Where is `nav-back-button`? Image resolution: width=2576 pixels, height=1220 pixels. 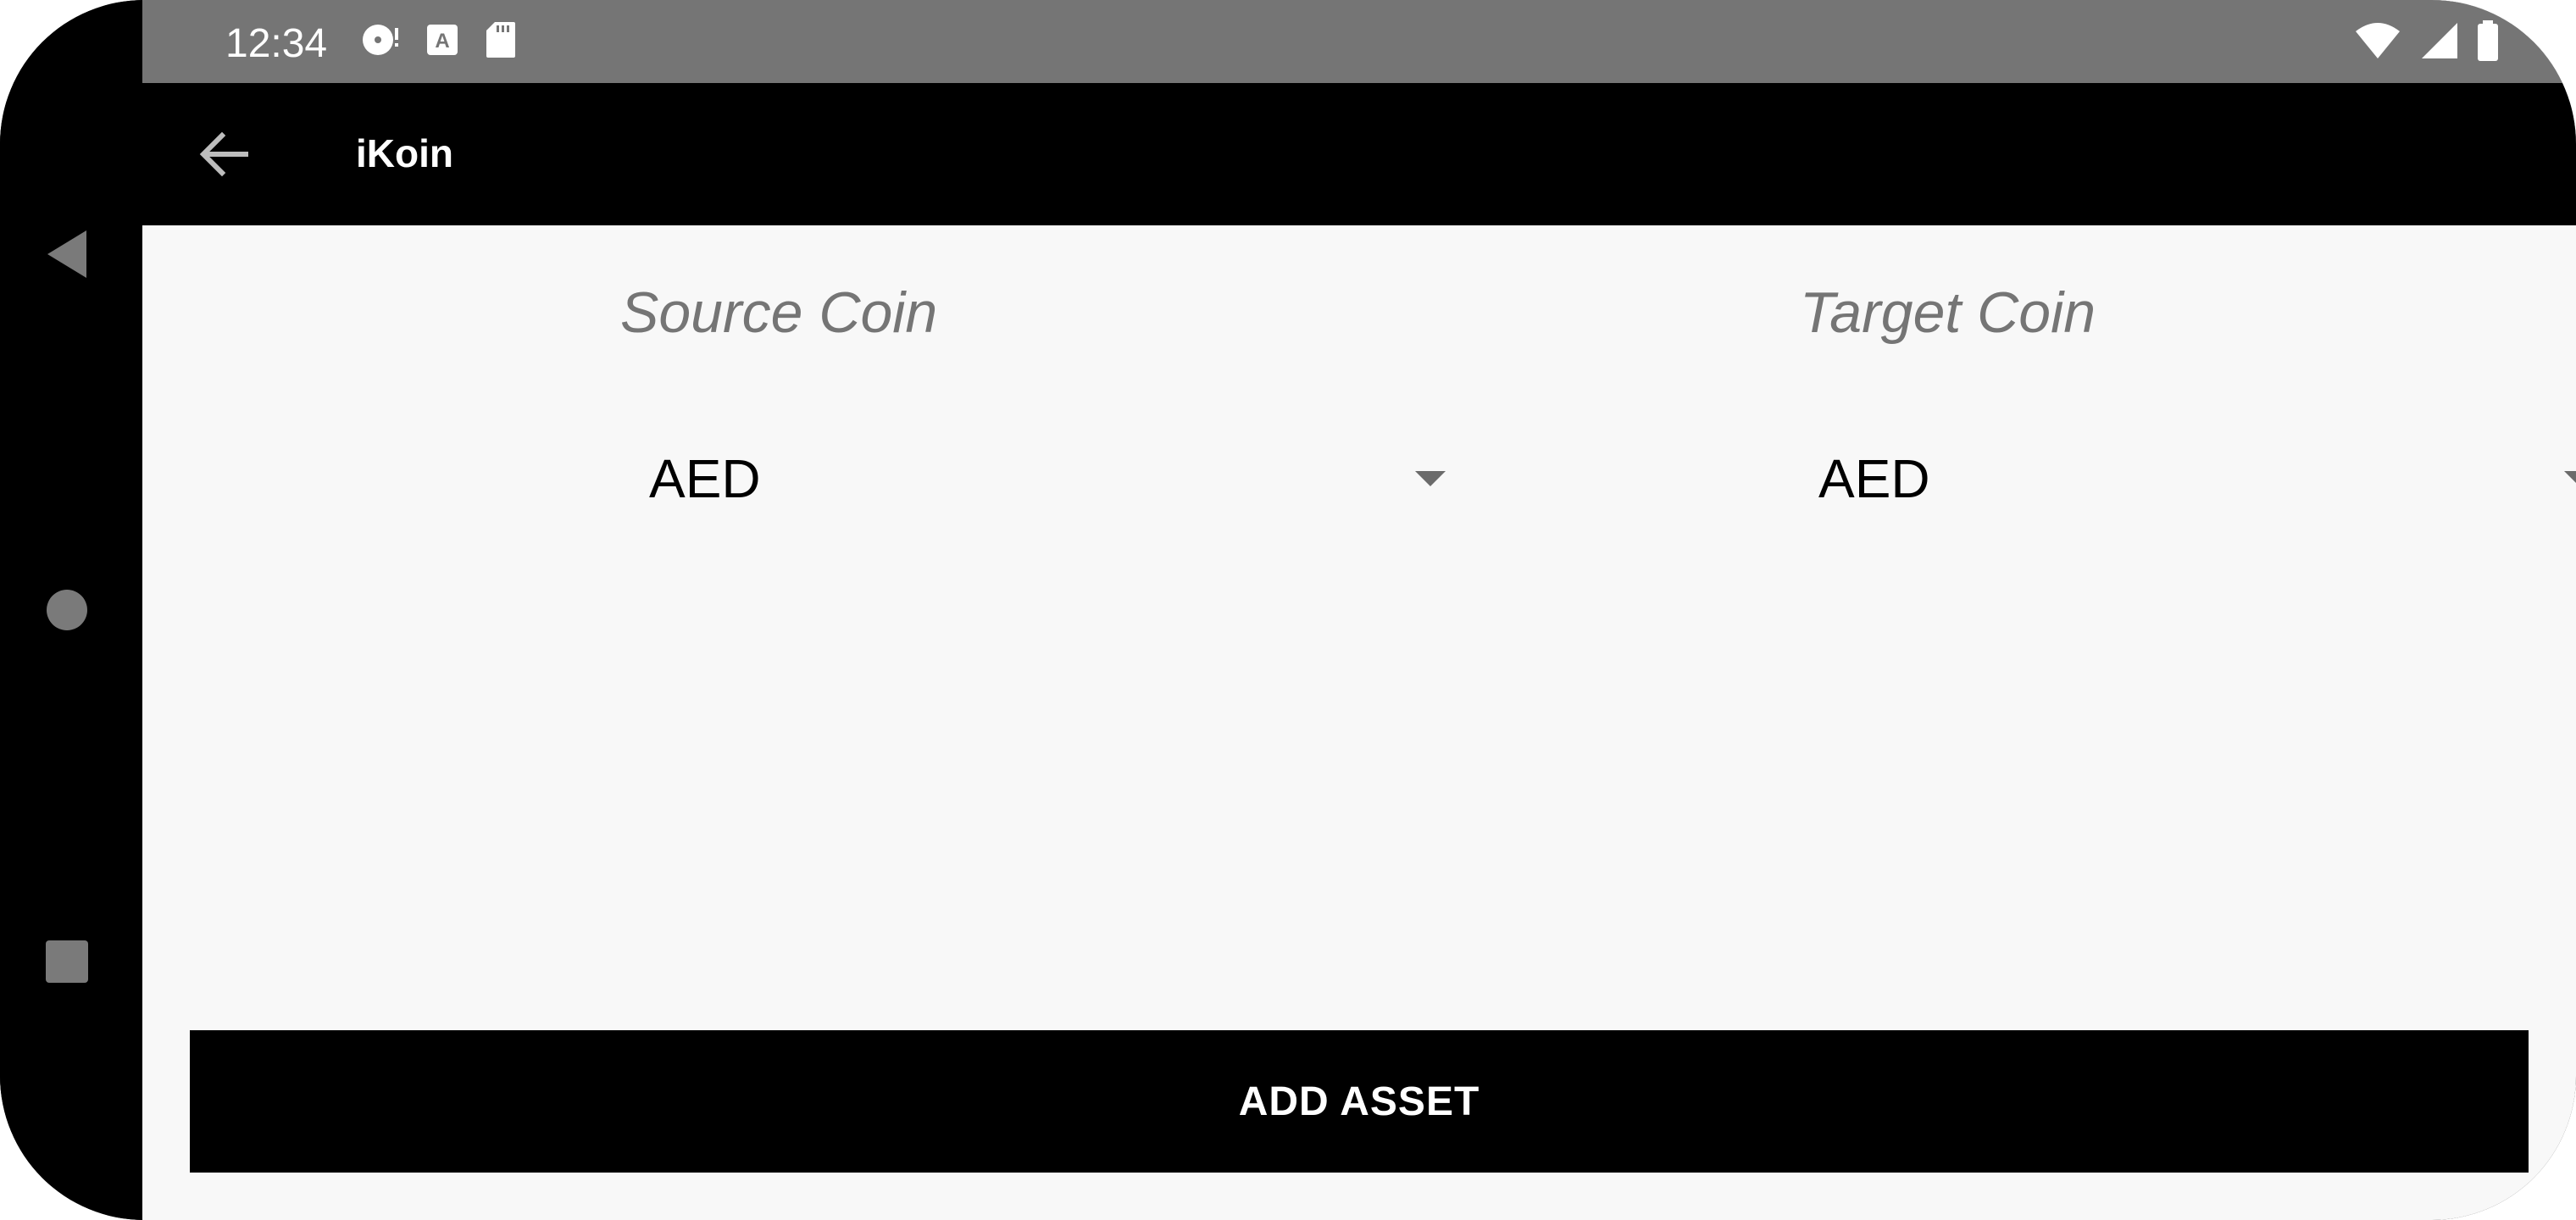
nav-back-button is located at coordinates (67, 254).